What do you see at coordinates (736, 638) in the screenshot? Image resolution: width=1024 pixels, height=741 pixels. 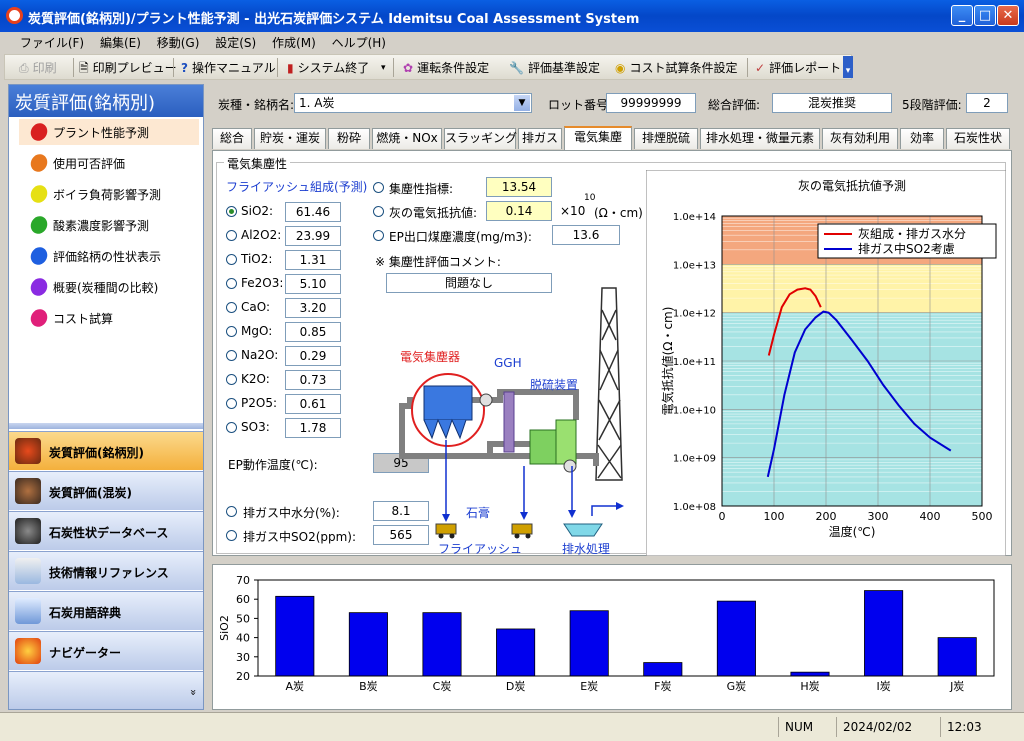 I see `bar` at bounding box center [736, 638].